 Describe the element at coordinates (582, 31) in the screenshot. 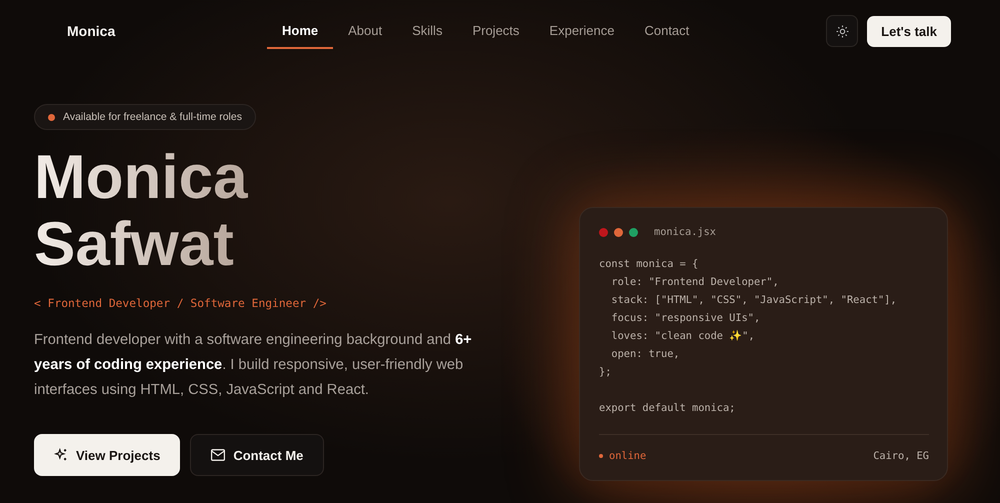

I see `nav-link: Experience` at that location.